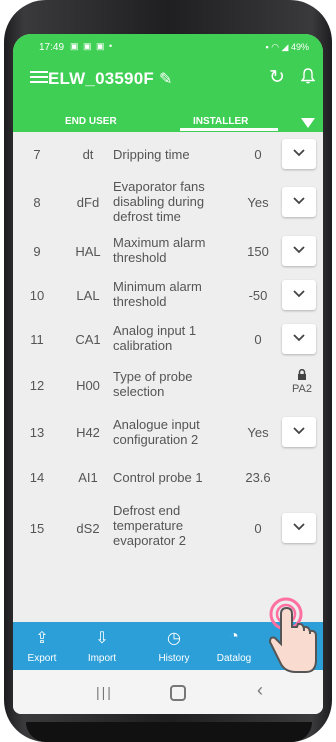 The width and height of the screenshot is (336, 742). I want to click on notification-icons: ▣ ▣ ▣ •, so click(92, 46).